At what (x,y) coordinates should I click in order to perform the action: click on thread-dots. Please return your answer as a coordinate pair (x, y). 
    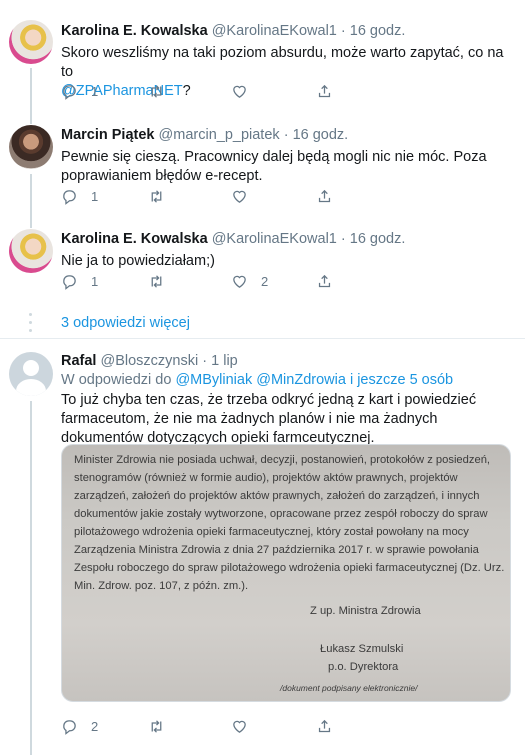
    Looking at the image, I should click on (31, 325).